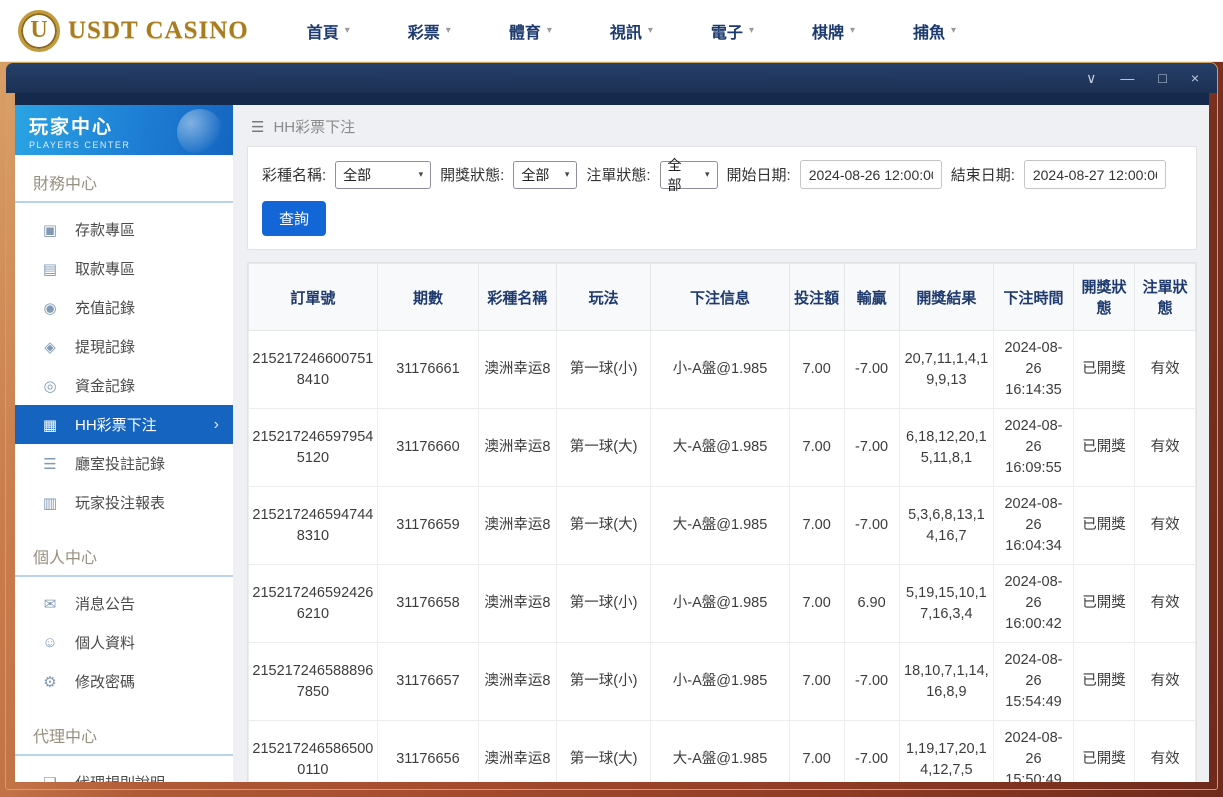  What do you see at coordinates (1195, 78) in the screenshot?
I see `close-icon: ×` at bounding box center [1195, 78].